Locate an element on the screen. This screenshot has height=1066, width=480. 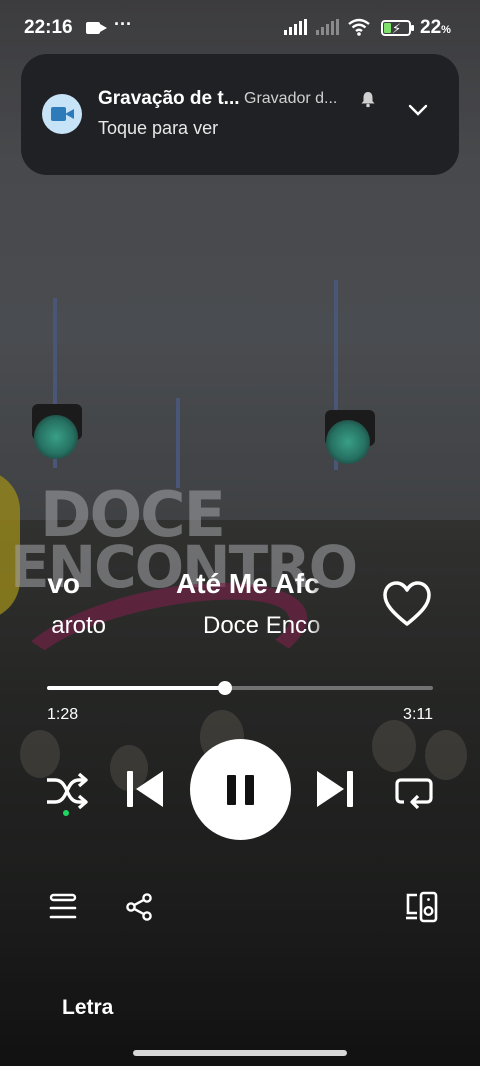
like-heart-icon is located at coordinates (407, 604).